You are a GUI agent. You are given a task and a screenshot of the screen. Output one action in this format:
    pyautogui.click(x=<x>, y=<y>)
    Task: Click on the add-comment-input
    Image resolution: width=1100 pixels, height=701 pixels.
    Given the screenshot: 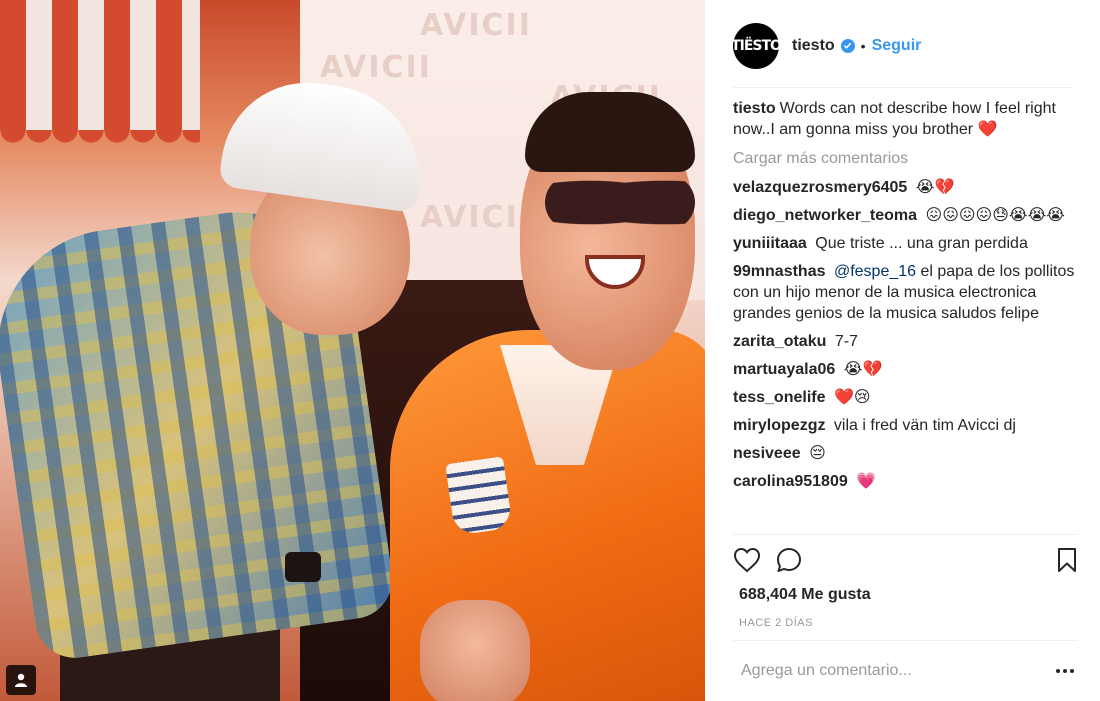 What is the action you would take?
    pyautogui.click(x=892, y=671)
    